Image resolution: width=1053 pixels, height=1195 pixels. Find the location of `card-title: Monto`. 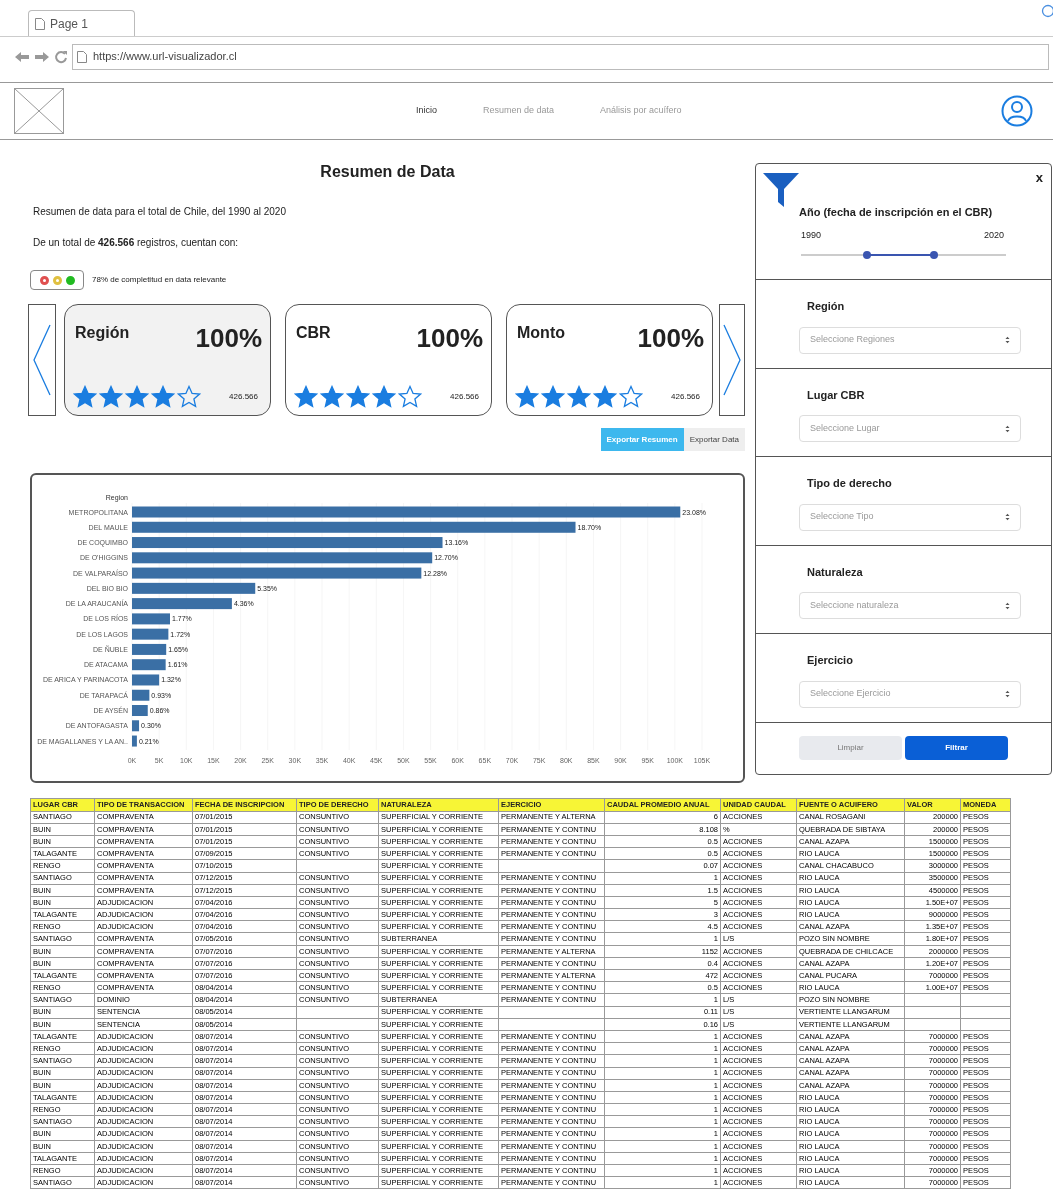

card-title: Monto is located at coordinates (541, 333).